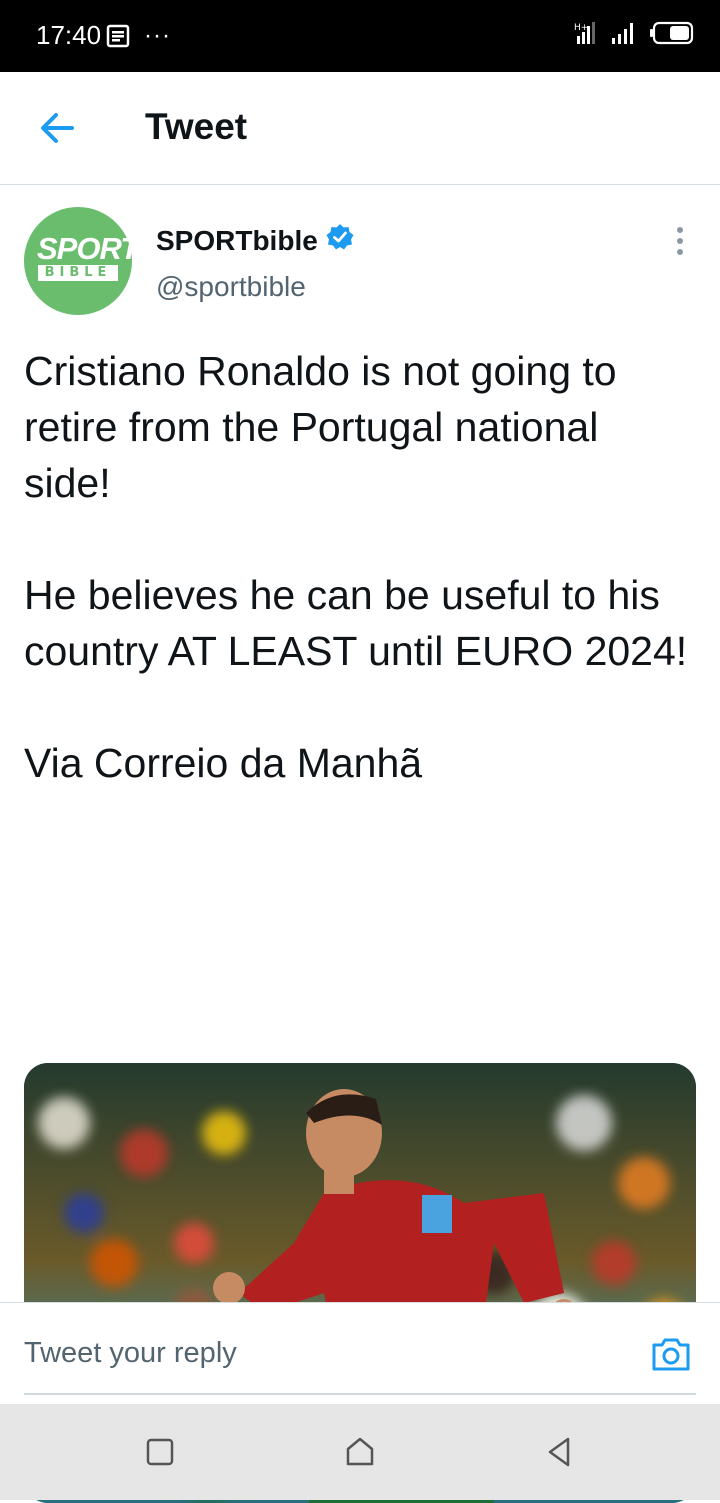  What do you see at coordinates (340, 237) in the screenshot?
I see `verified-badge-icon` at bounding box center [340, 237].